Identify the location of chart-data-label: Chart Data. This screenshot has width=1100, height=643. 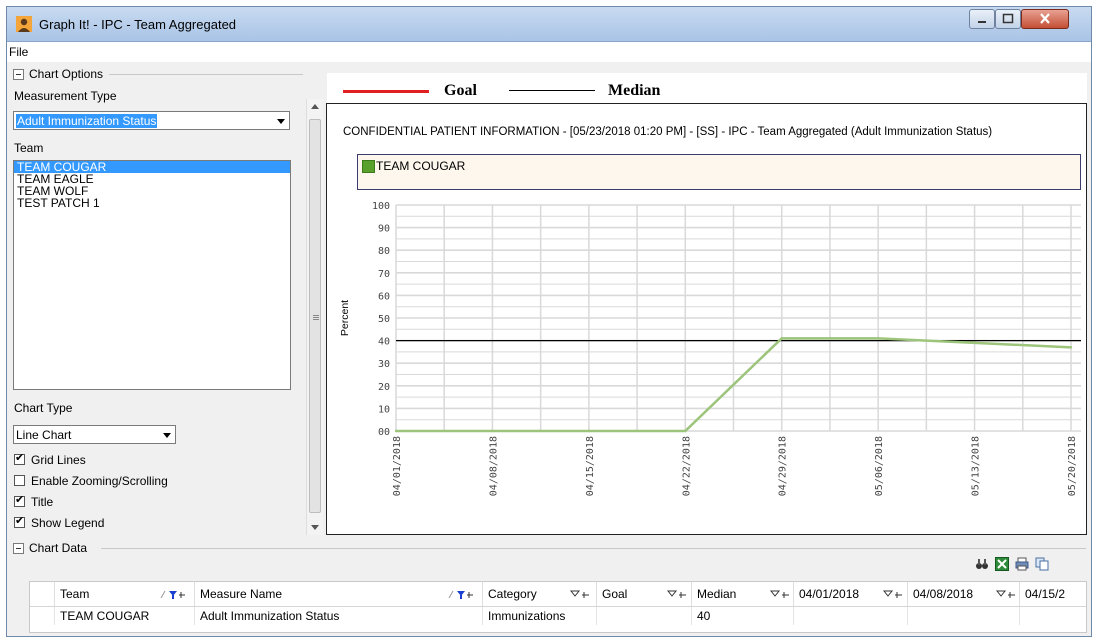
(58, 548).